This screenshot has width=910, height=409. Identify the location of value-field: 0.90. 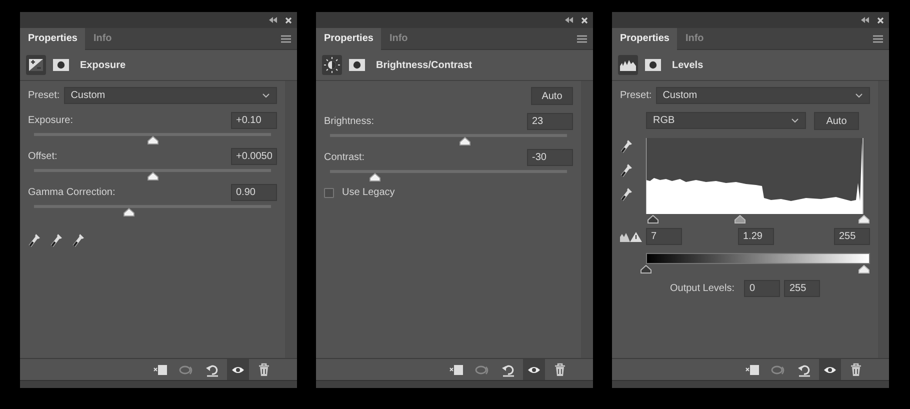
(254, 192).